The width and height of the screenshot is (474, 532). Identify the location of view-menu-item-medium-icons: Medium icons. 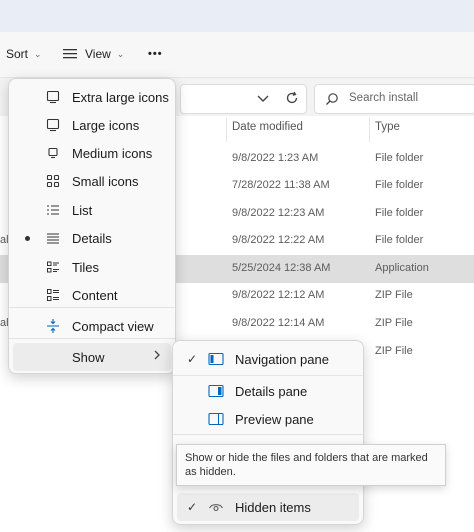
(92, 153).